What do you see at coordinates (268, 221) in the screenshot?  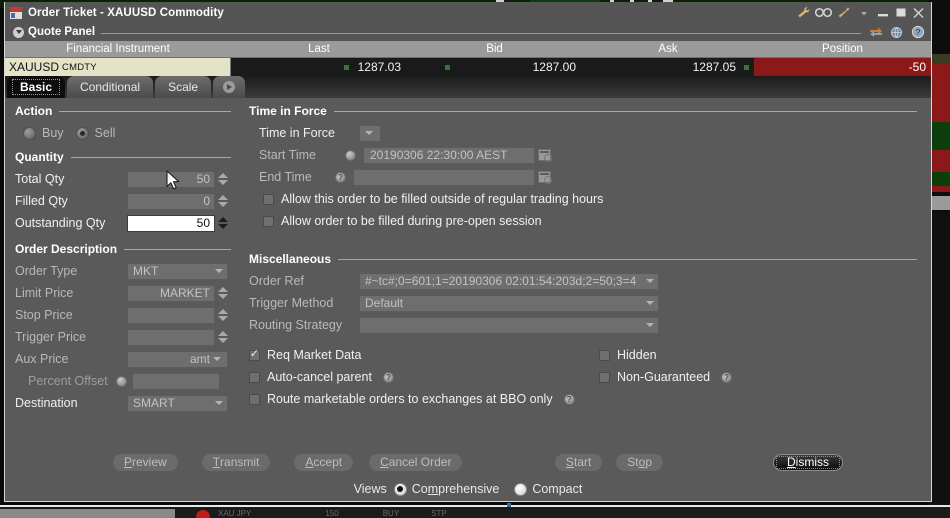 I see `checkbox-preopen-box` at bounding box center [268, 221].